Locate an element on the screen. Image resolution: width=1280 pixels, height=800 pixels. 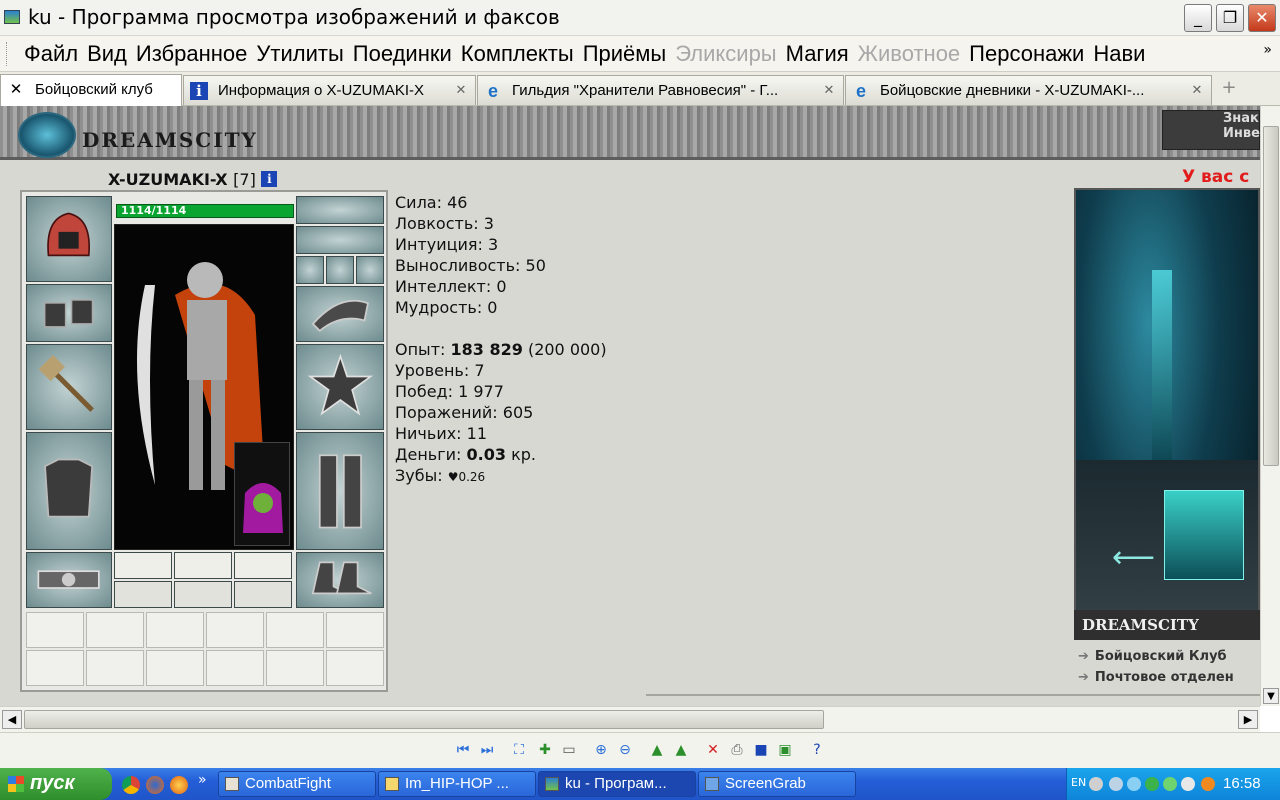
menu-item: Файл is located at coordinates (51, 53).